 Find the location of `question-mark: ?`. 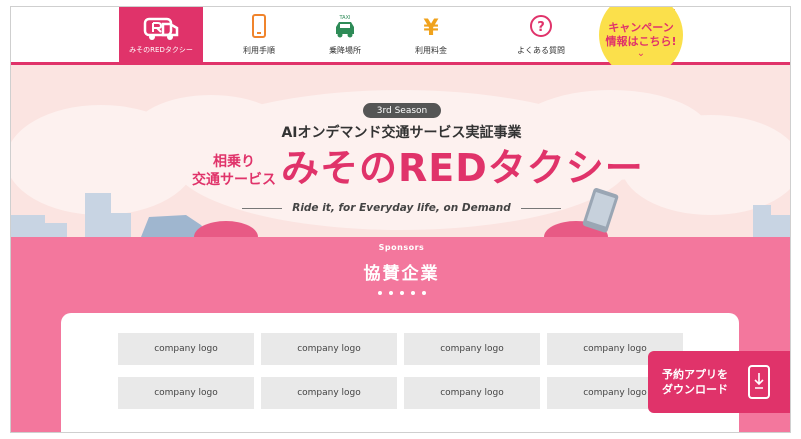

question-mark: ? is located at coordinates (541, 27).